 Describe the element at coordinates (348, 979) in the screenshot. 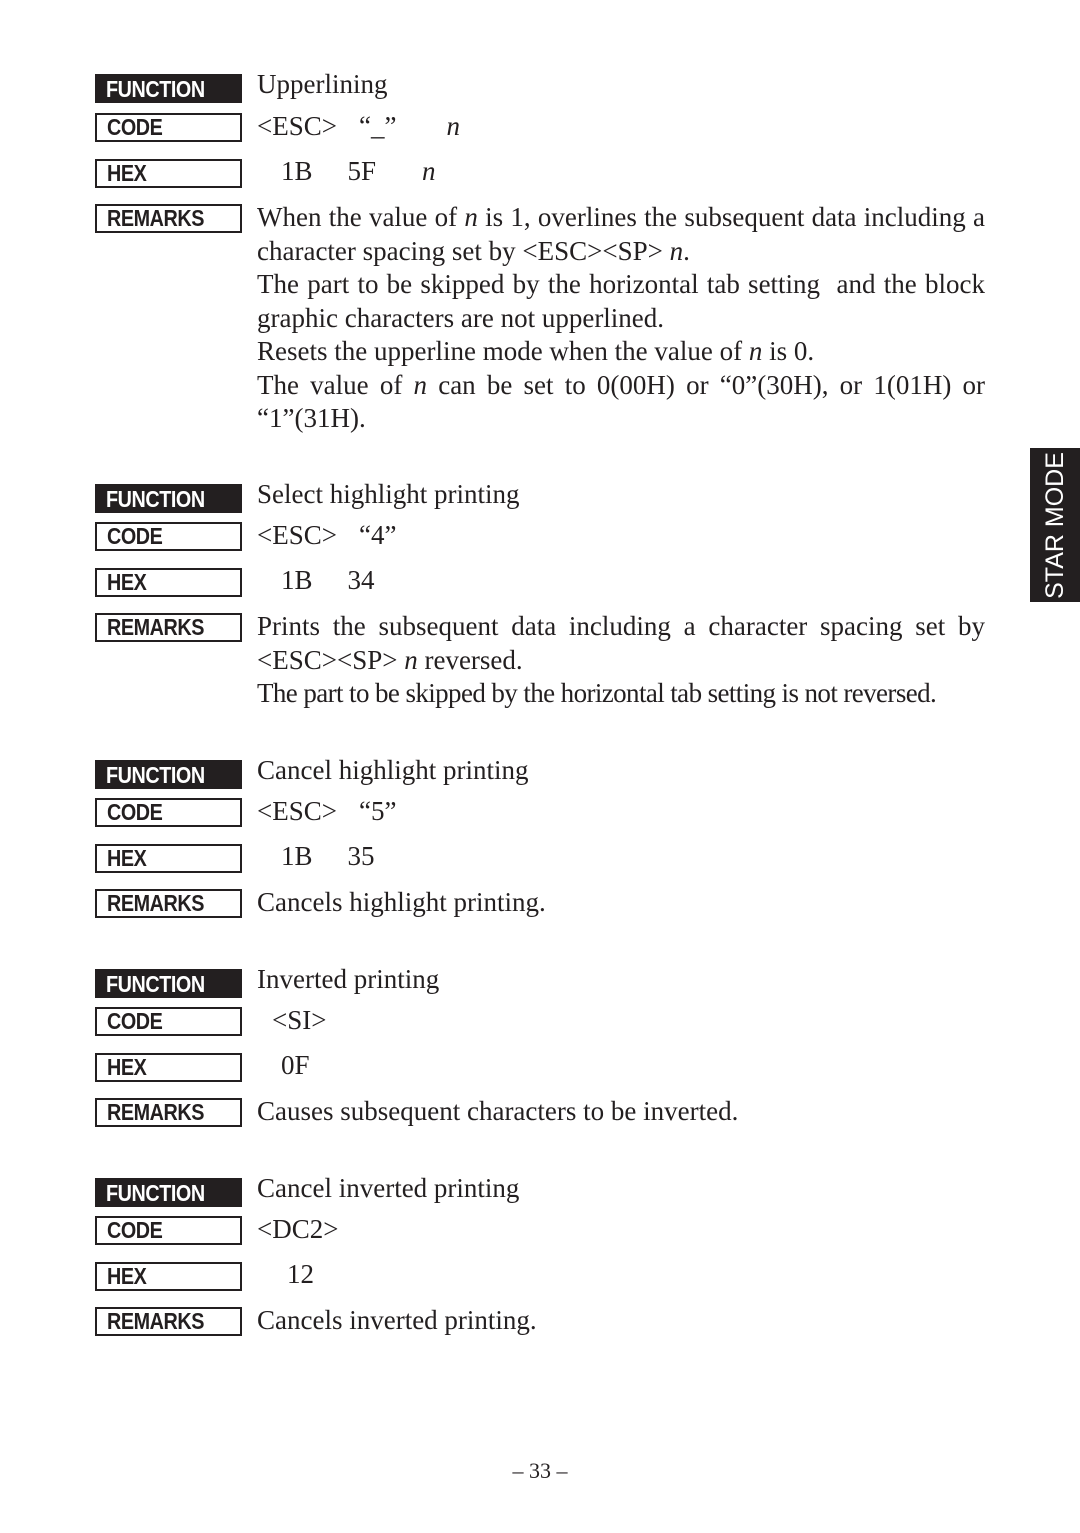

I see `function-name: Inverted printing` at that location.